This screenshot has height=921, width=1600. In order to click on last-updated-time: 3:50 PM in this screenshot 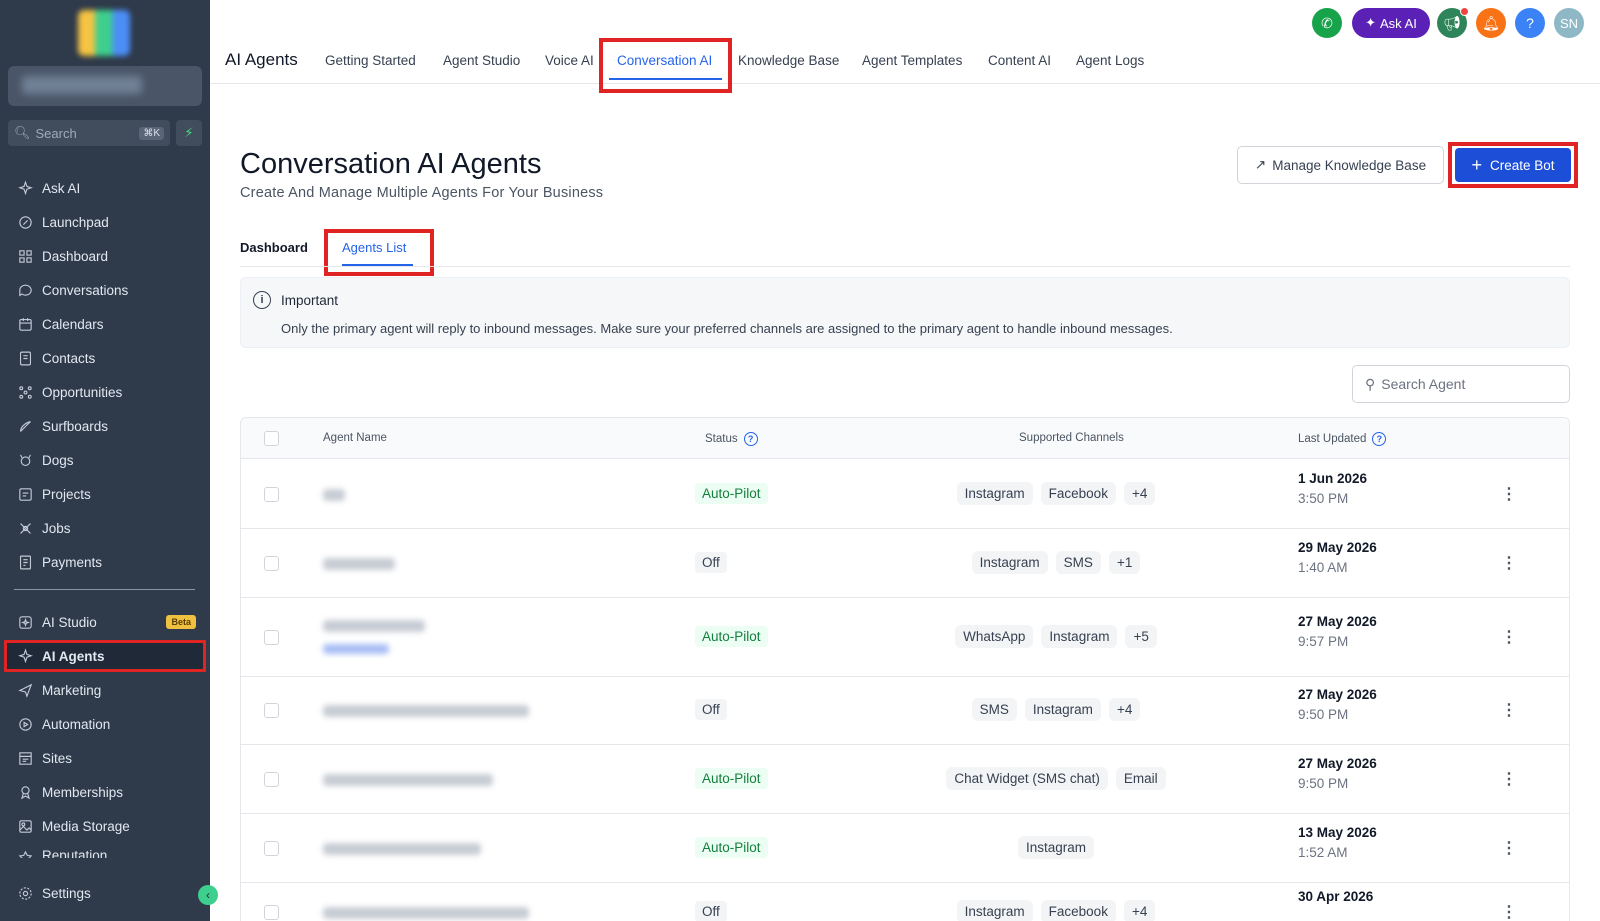, I will do `click(1323, 498)`.